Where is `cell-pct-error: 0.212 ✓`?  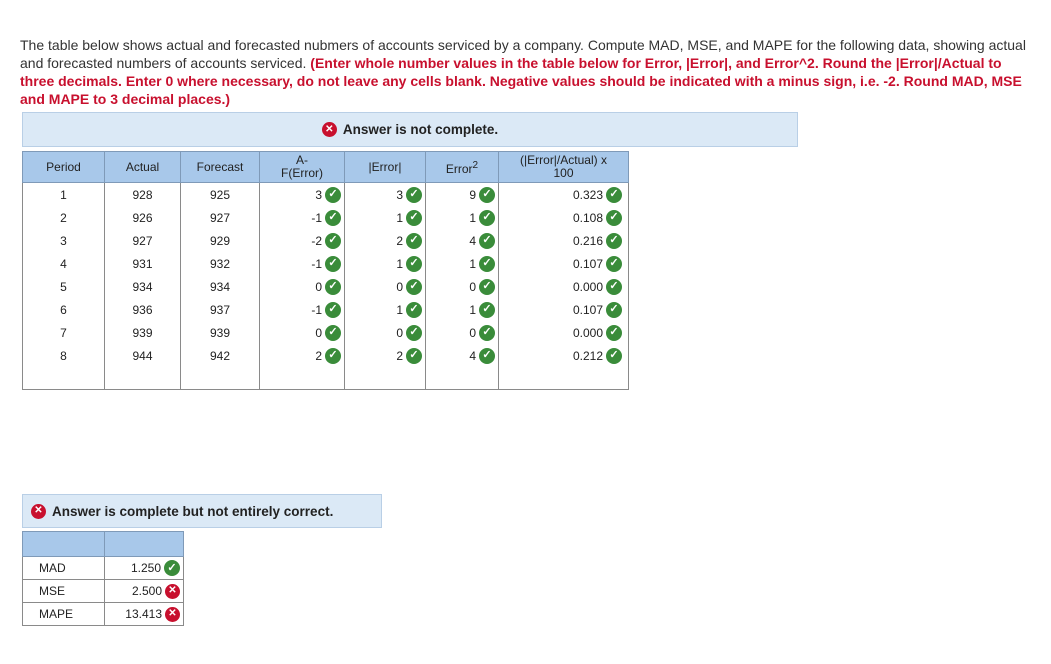
cell-pct-error: 0.212 ✓ is located at coordinates (563, 355).